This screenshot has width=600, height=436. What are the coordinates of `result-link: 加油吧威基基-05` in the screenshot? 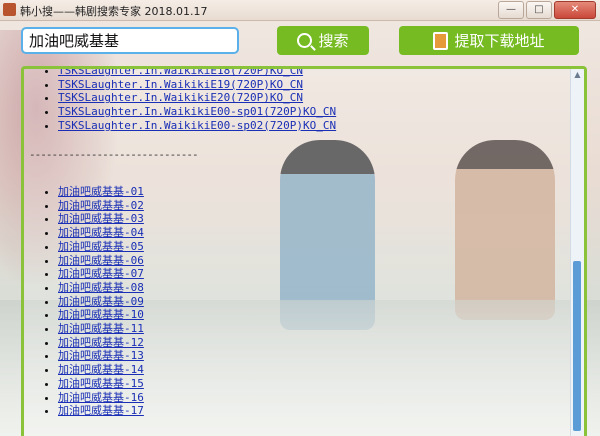 It's located at (101, 246).